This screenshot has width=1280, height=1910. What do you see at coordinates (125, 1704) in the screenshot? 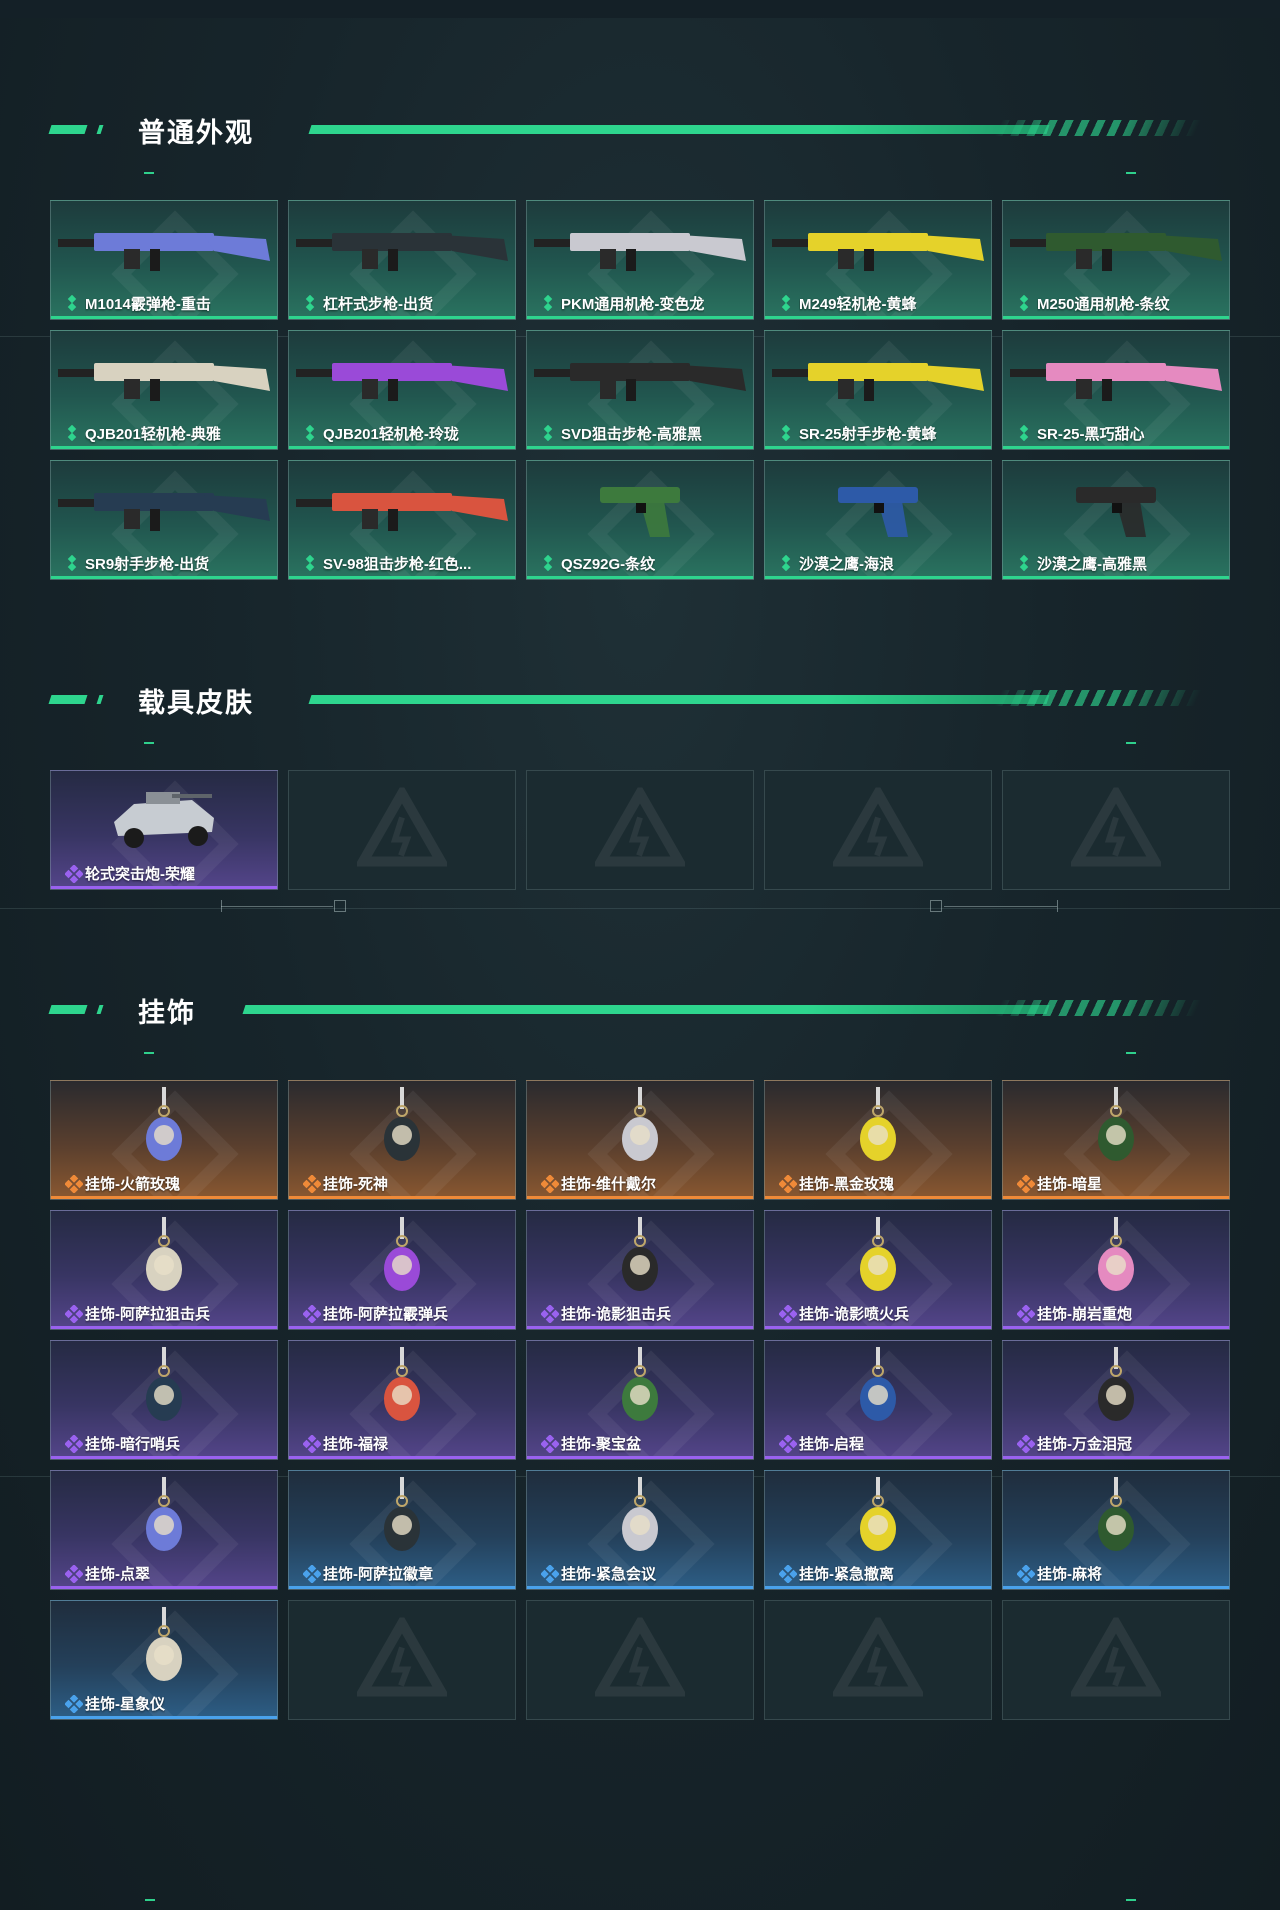
I see `item-label: 挂饰-星象仪` at bounding box center [125, 1704].